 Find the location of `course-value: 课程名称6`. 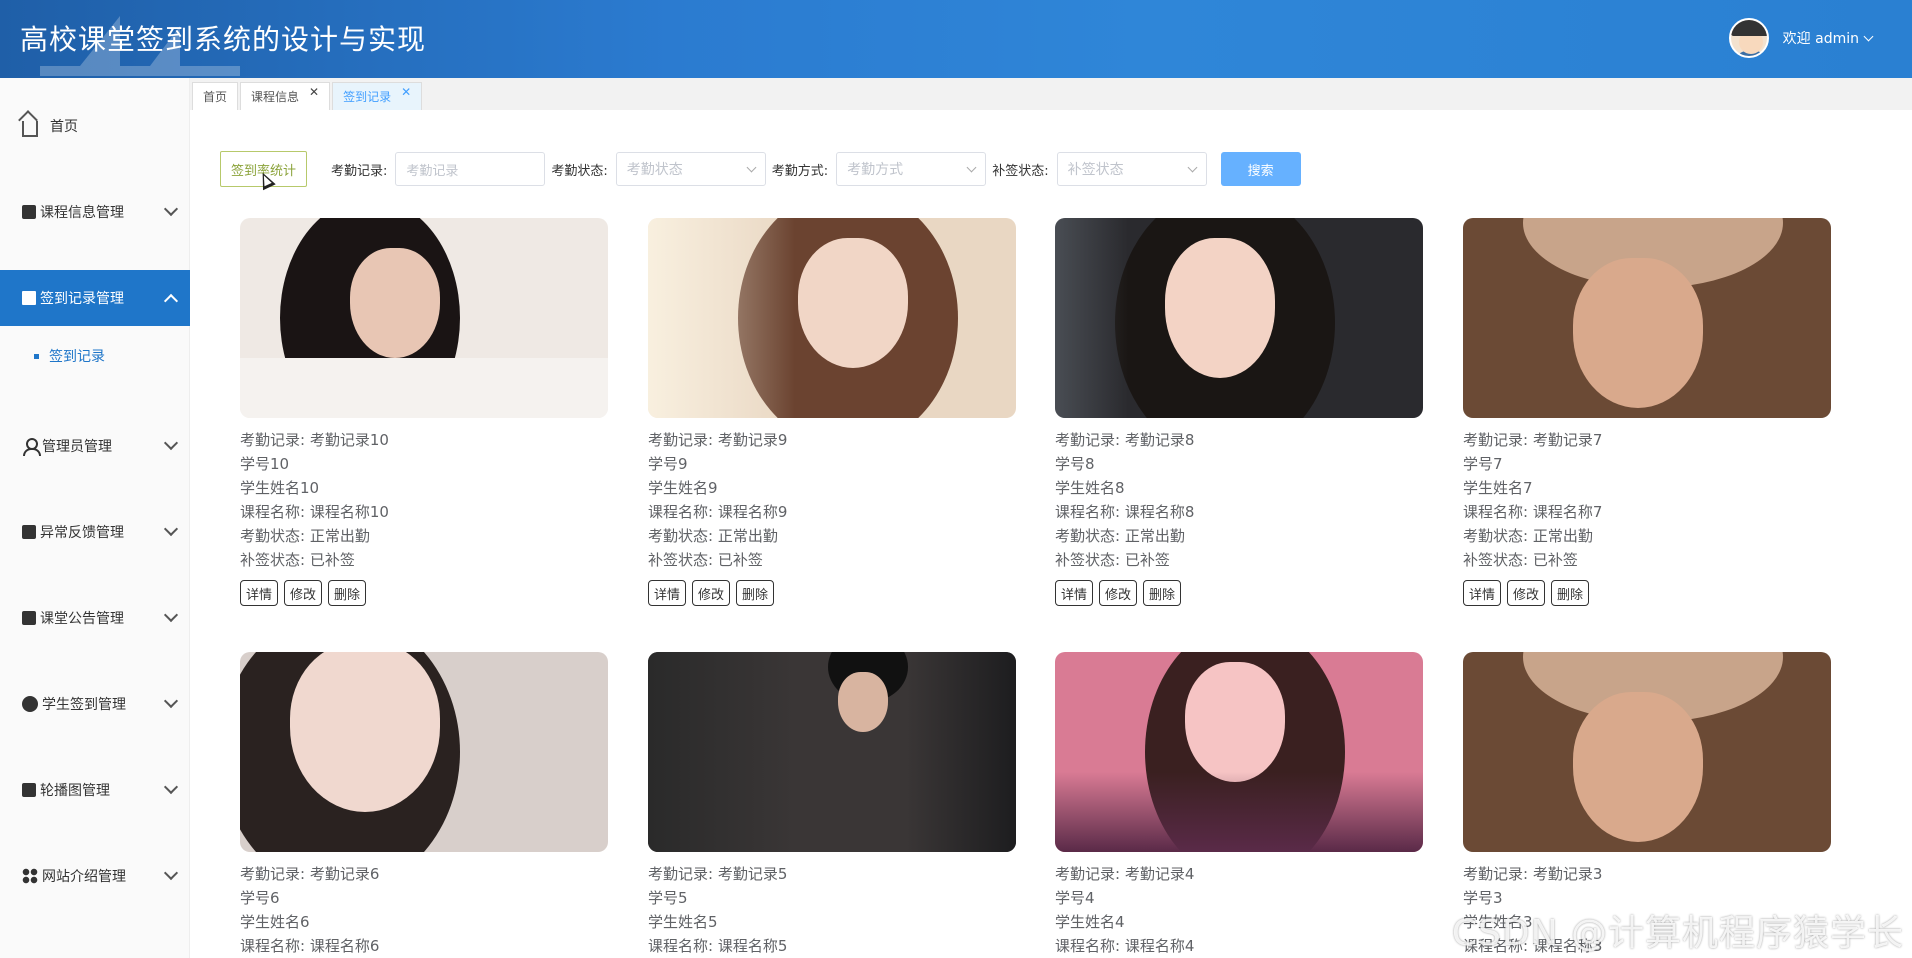

course-value: 课程名称6 is located at coordinates (344, 946).